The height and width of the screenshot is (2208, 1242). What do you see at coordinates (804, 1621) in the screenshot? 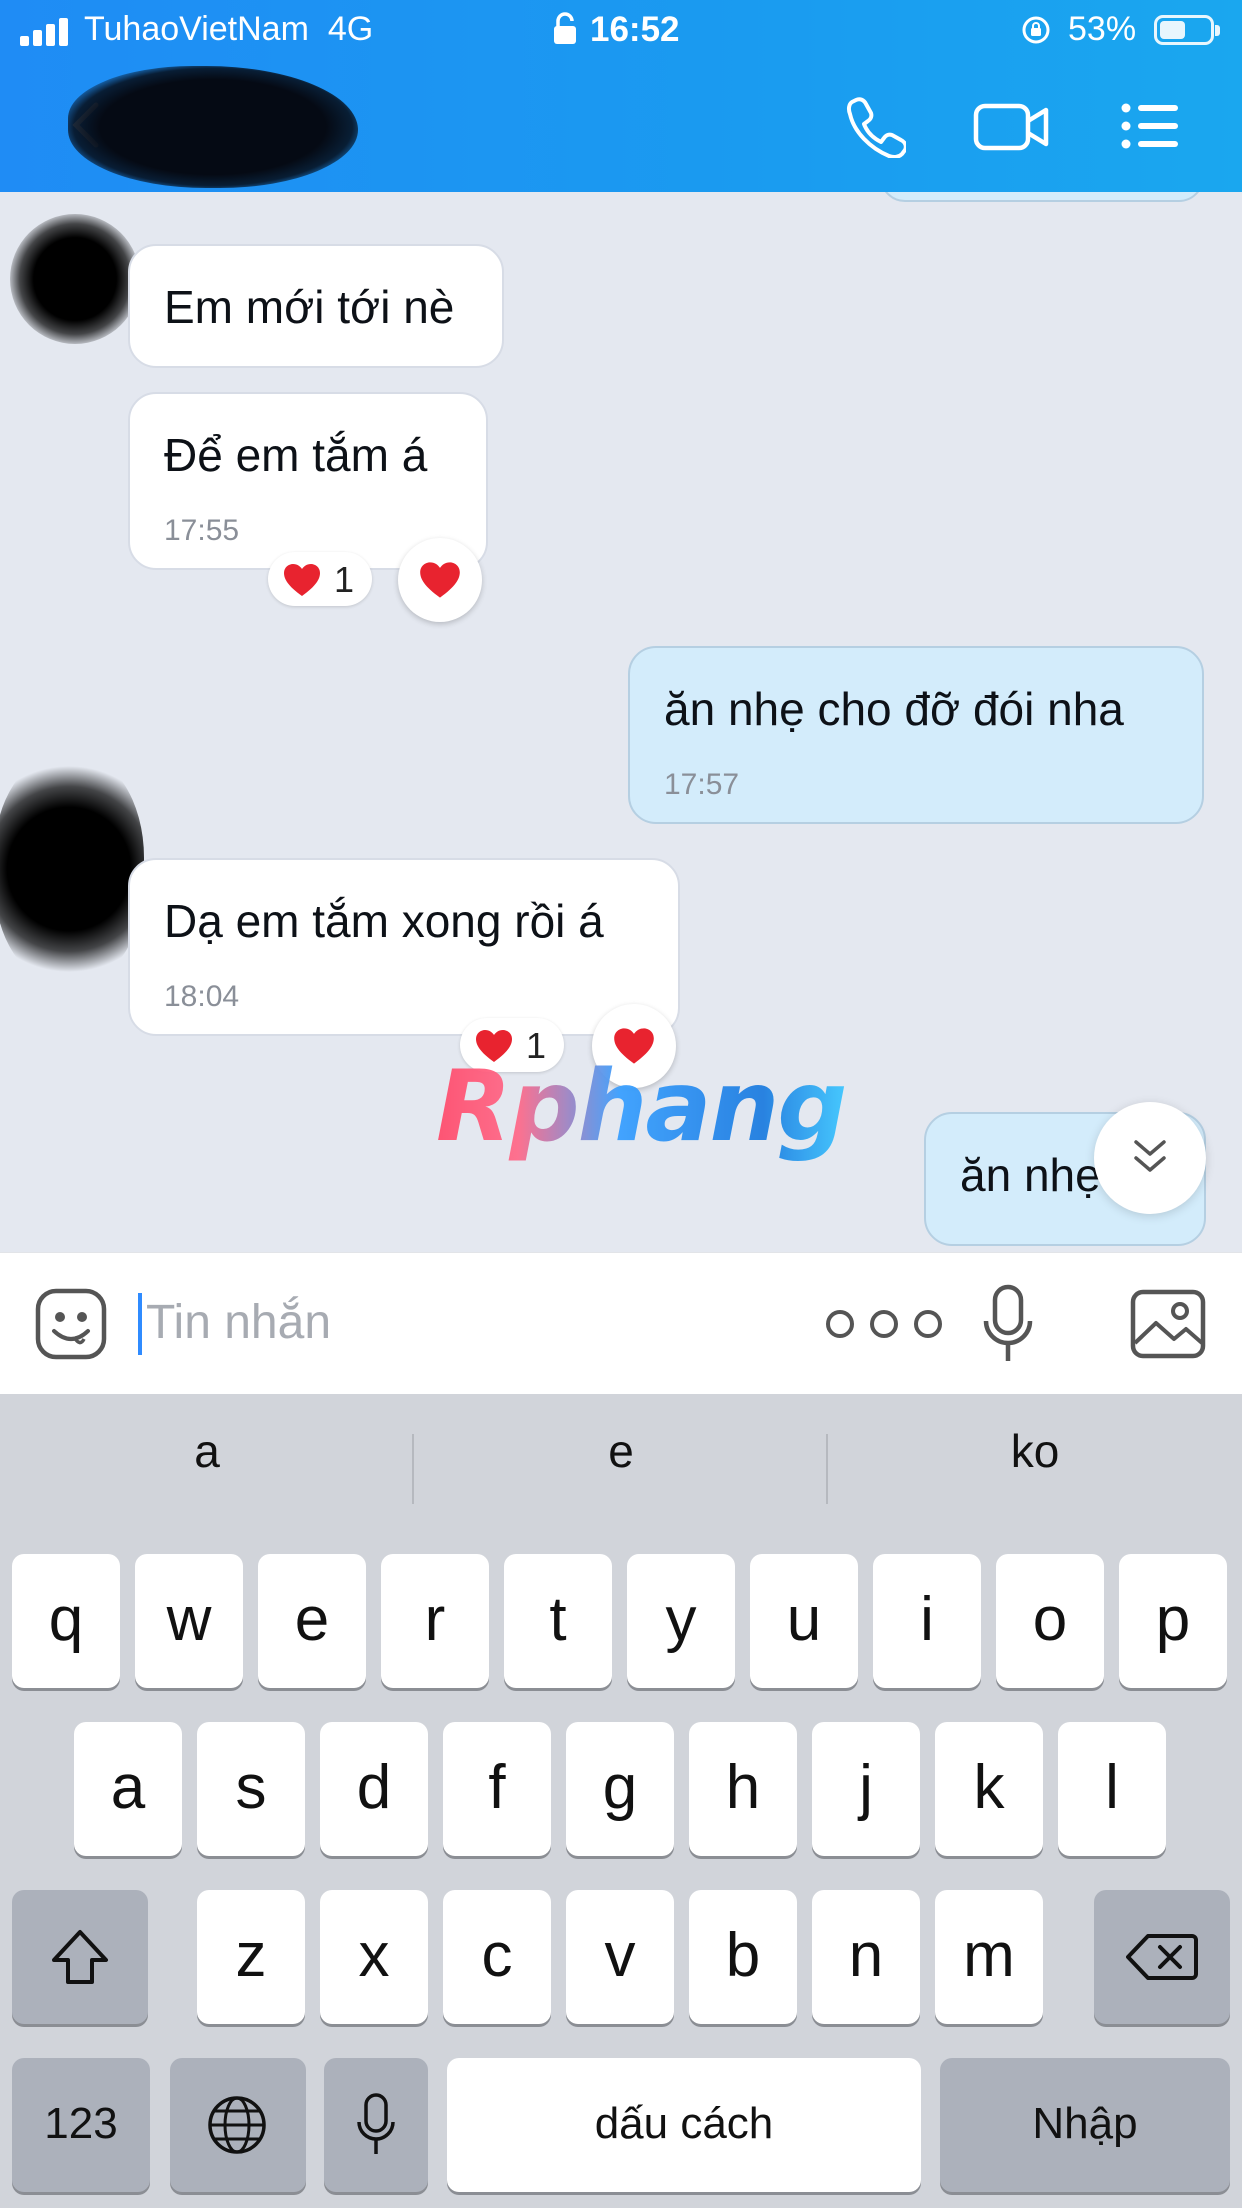
I see `key-u: u` at bounding box center [804, 1621].